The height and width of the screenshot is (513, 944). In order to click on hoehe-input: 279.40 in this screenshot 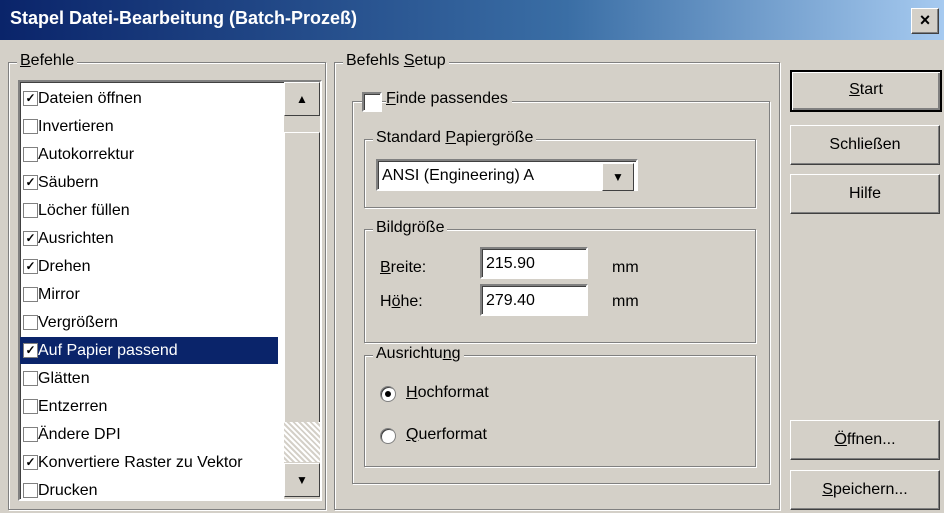, I will do `click(534, 300)`.